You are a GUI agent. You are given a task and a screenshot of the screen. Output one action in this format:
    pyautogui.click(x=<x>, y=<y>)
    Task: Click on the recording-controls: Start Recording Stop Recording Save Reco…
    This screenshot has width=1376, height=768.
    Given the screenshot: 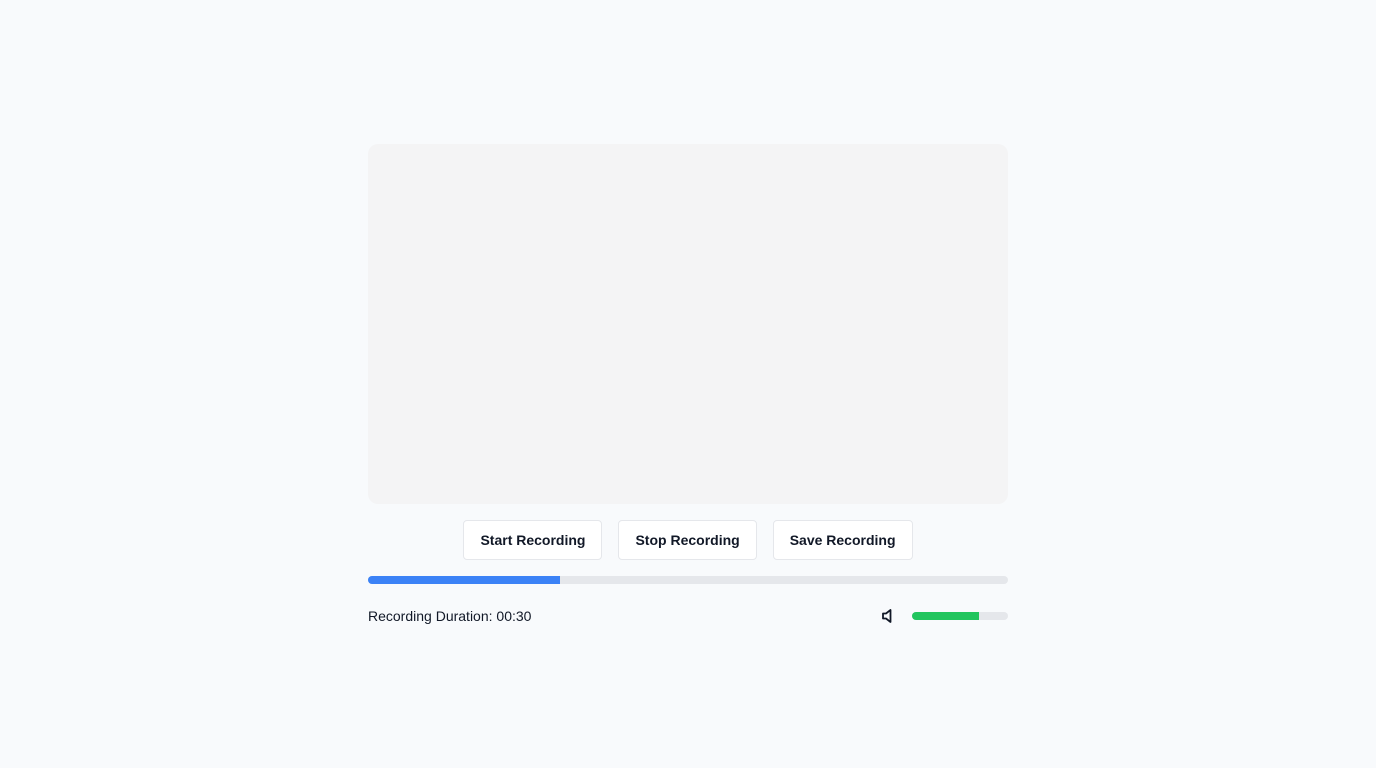 What is the action you would take?
    pyautogui.click(x=688, y=540)
    